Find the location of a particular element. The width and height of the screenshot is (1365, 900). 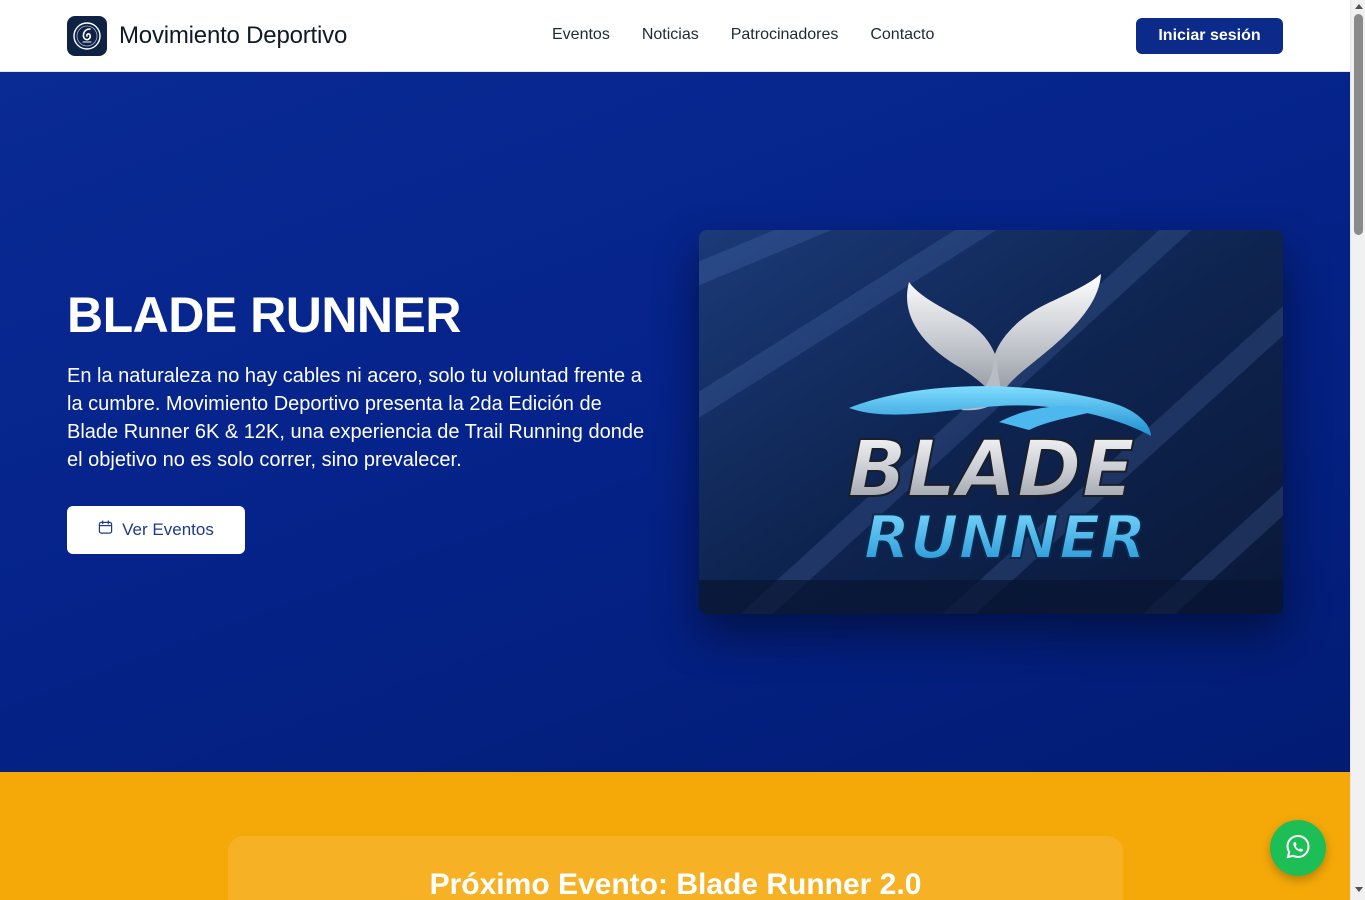

login-button: Iniciar sesión is located at coordinates (1209, 36).